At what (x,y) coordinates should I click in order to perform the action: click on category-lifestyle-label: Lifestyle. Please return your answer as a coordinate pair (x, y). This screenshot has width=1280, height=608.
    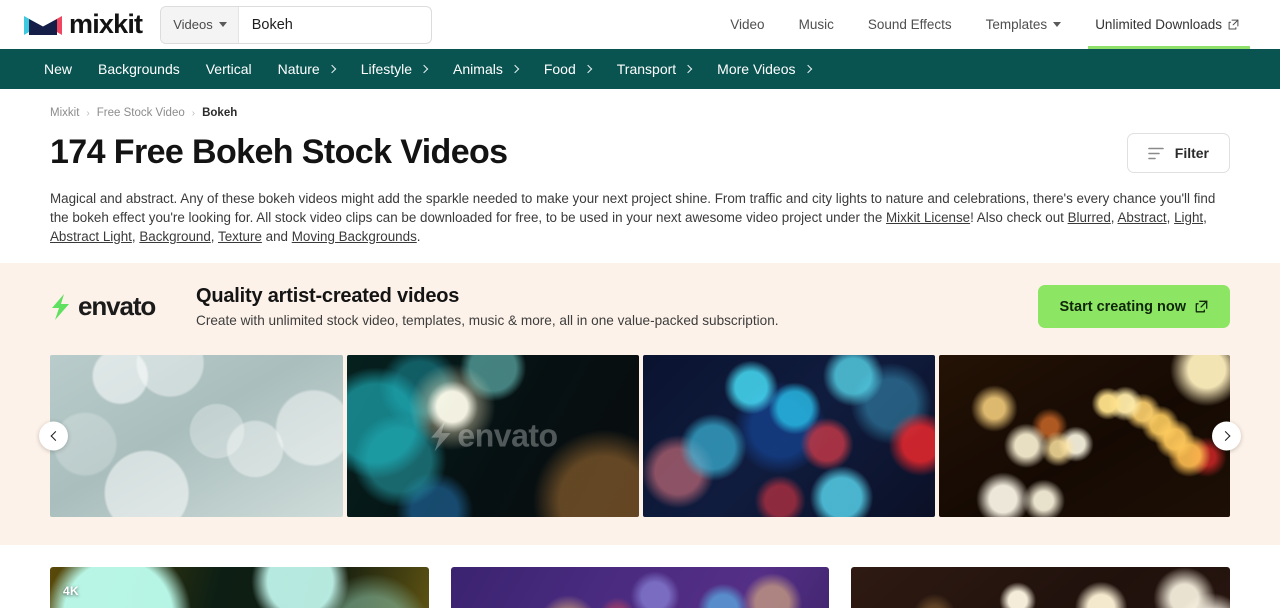
    Looking at the image, I should click on (386, 69).